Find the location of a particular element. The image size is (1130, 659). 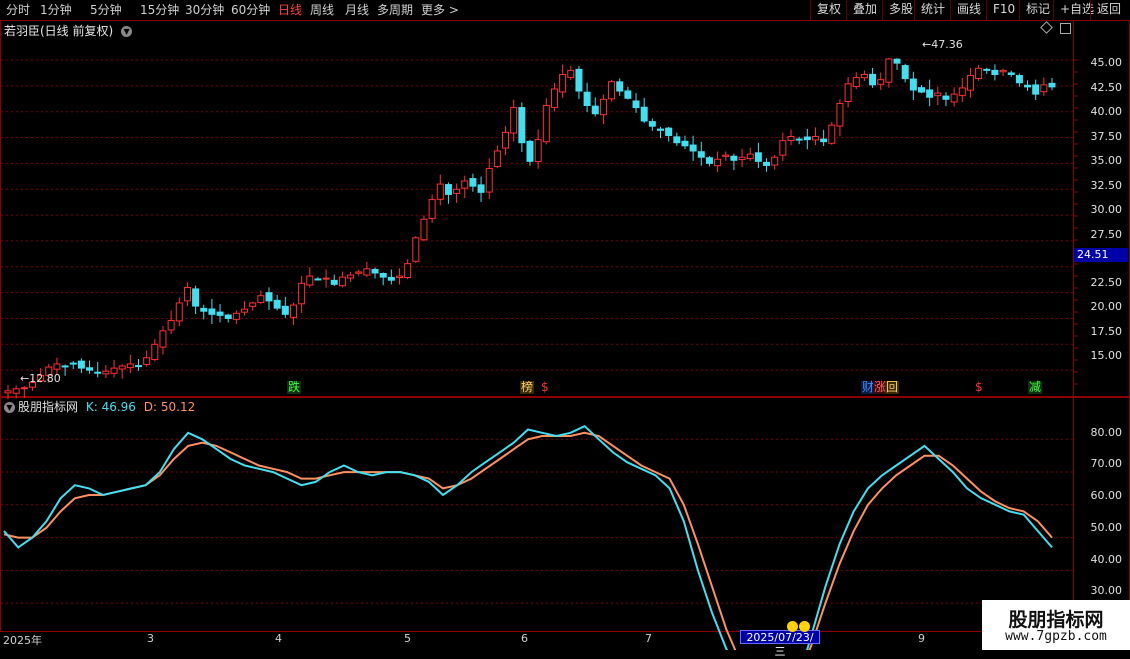

k-value: K: 46.96 is located at coordinates (110, 407).